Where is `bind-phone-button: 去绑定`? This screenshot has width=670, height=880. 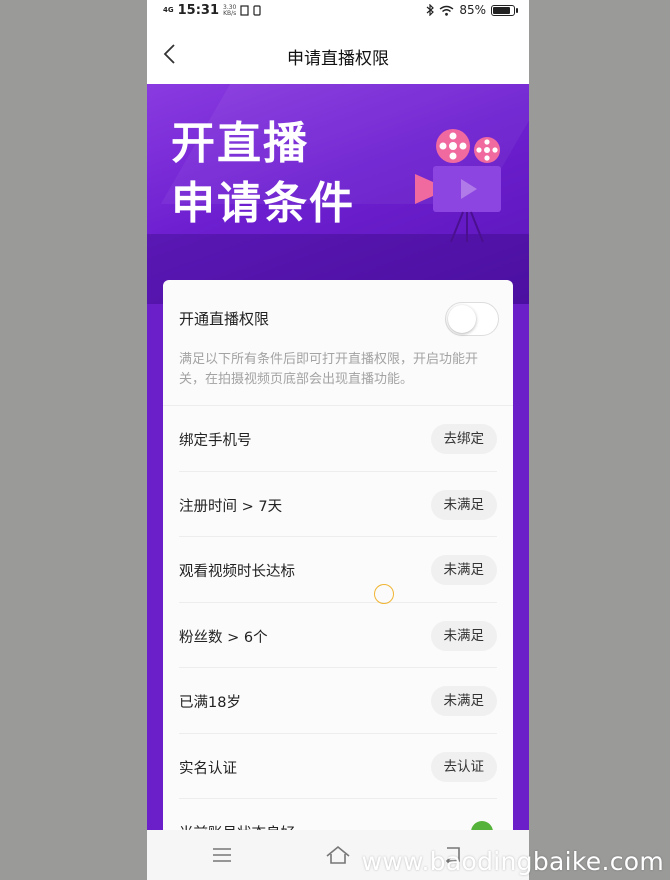
bind-phone-button: 去绑定 is located at coordinates (463, 439).